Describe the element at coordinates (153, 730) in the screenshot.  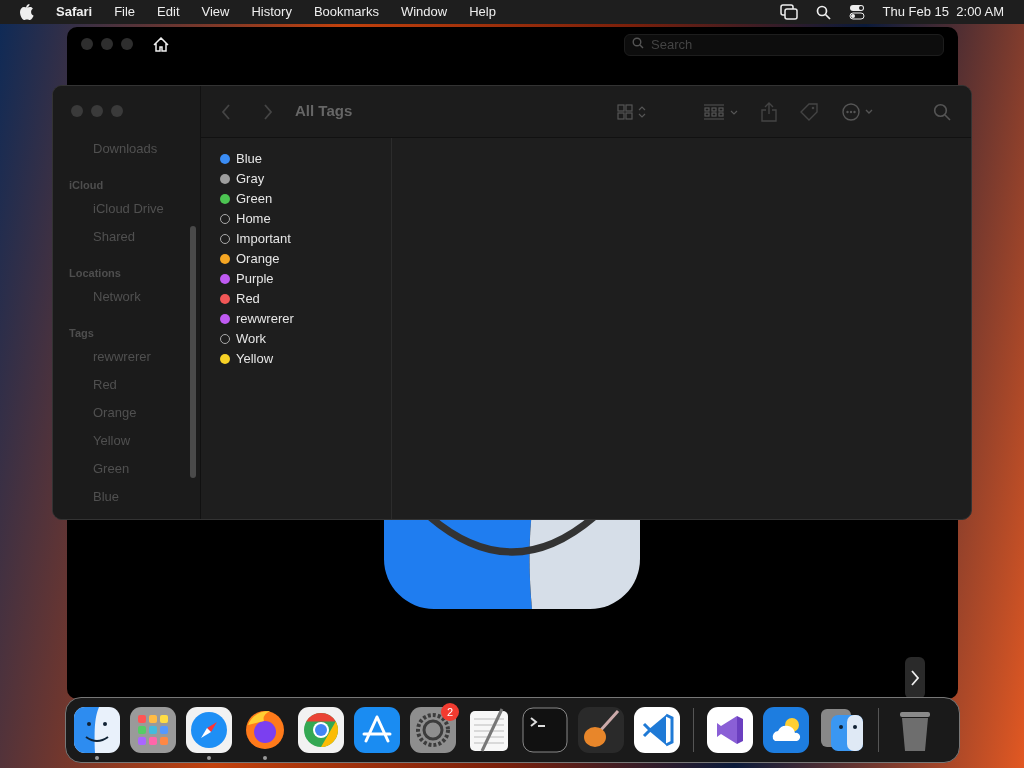
I see `app-grid-icon` at that location.